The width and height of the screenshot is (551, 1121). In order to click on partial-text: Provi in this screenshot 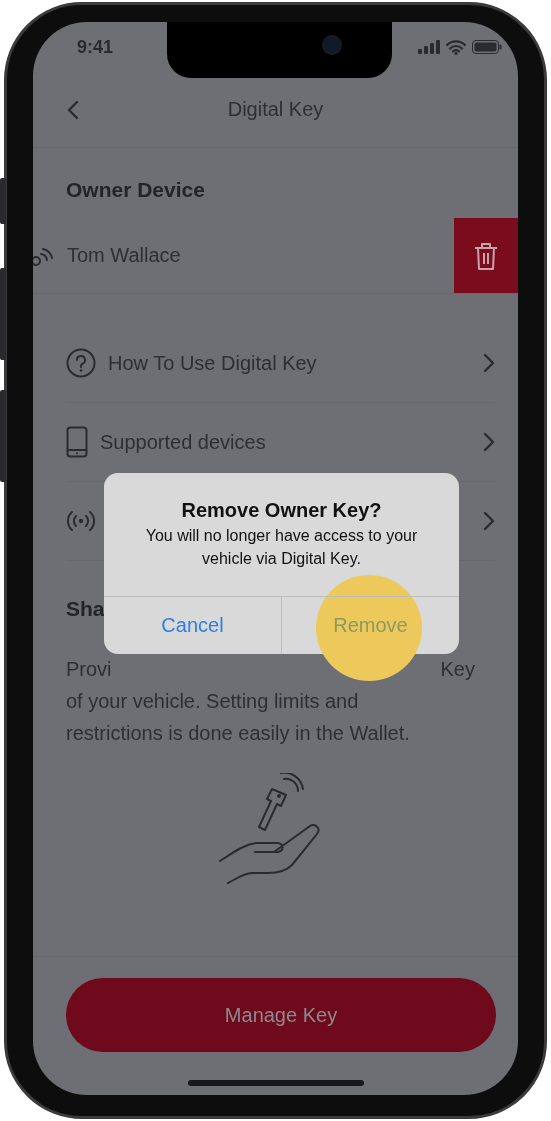, I will do `click(89, 669)`.